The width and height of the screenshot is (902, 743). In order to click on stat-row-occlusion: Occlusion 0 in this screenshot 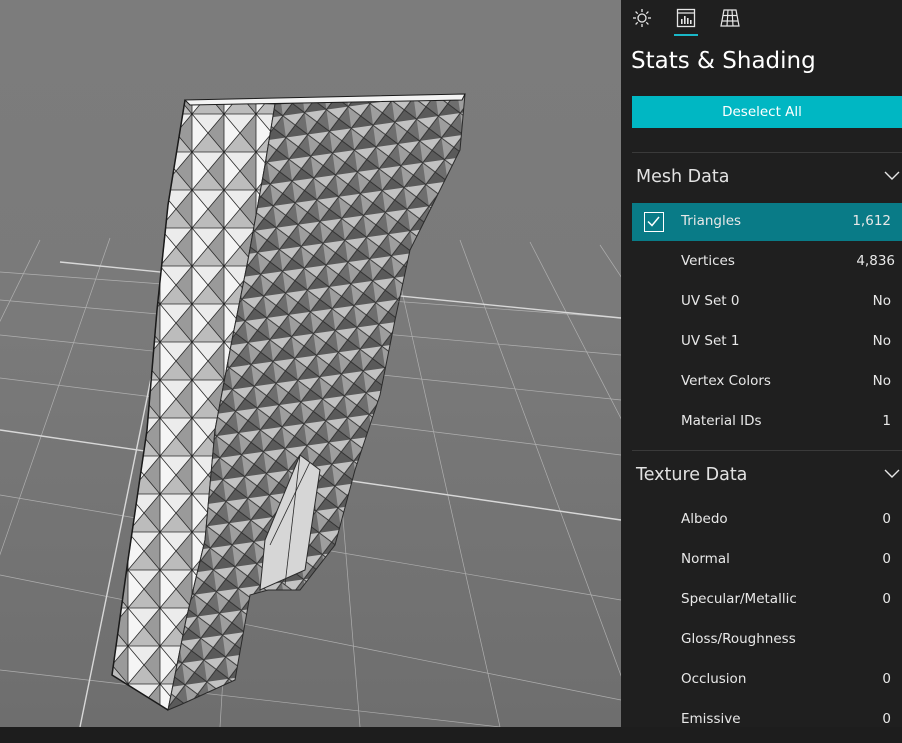, I will do `click(767, 680)`.